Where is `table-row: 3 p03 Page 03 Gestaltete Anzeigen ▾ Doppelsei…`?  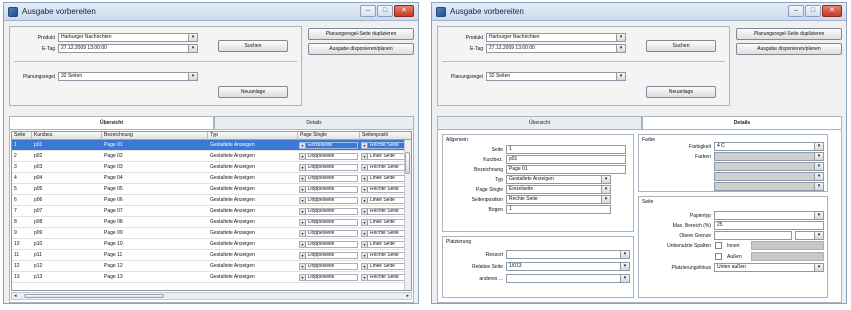
table-row: 3 p03 Page 03 Gestaltete Anzeigen ▾ Doppelsei… is located at coordinates (211, 167).